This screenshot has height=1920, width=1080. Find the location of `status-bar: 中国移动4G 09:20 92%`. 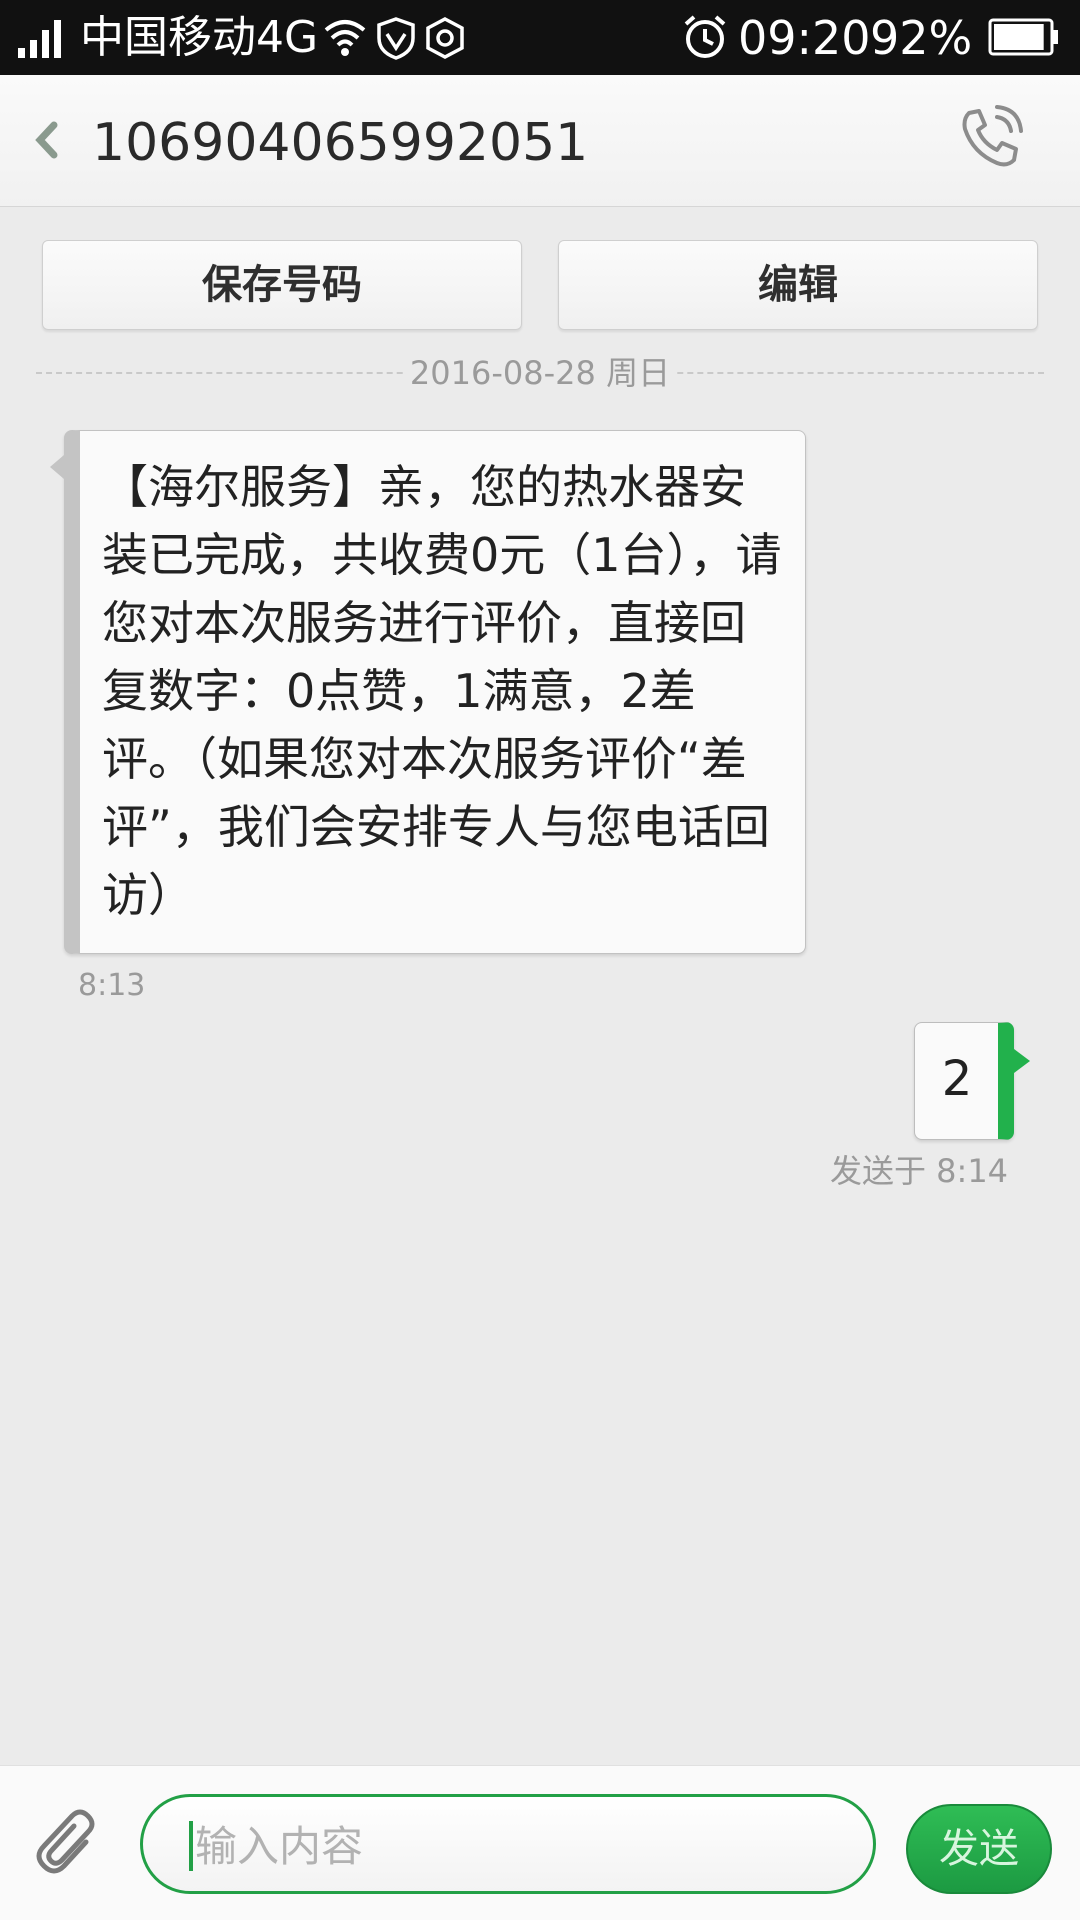

status-bar: 中国移动4G 09:20 92% is located at coordinates (540, 37).